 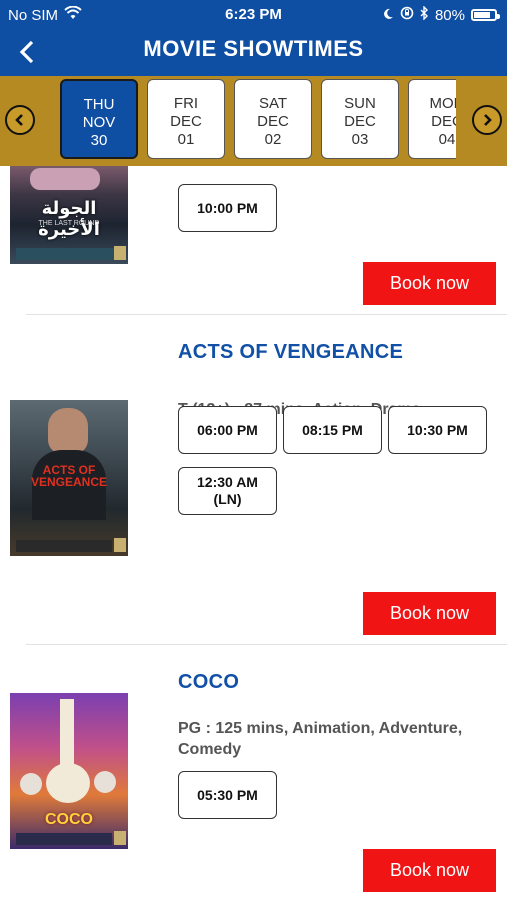 I want to click on prev-date-button, so click(x=20, y=120).